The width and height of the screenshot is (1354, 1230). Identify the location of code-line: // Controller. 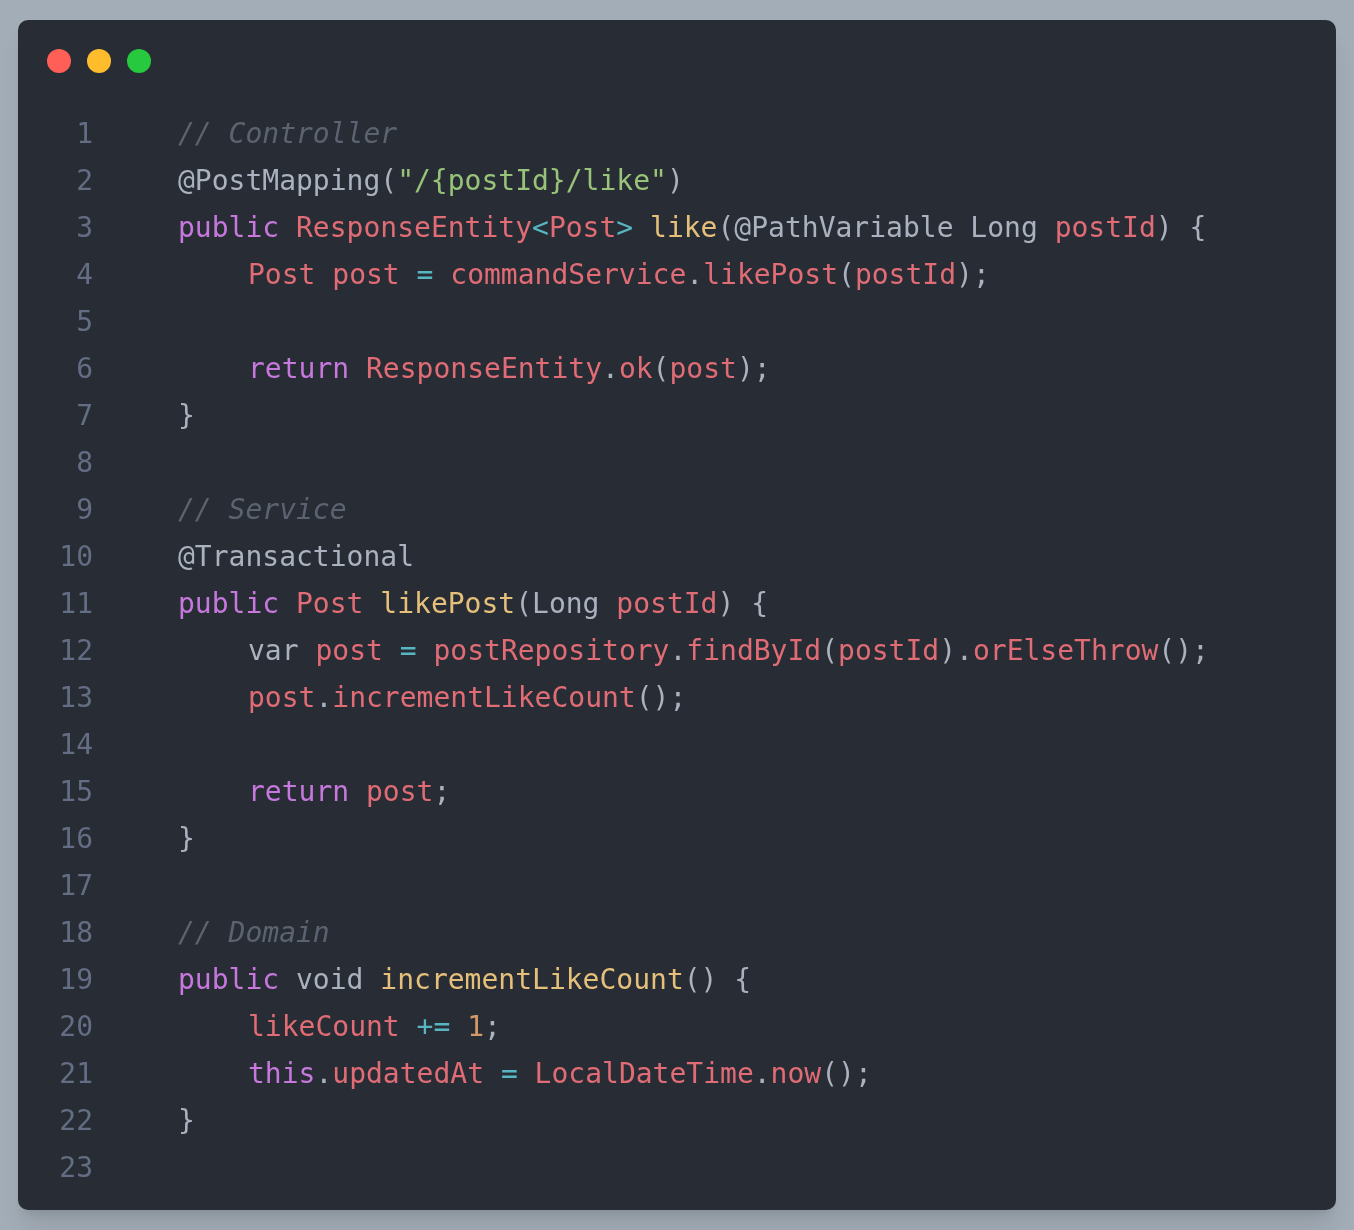
(288, 133).